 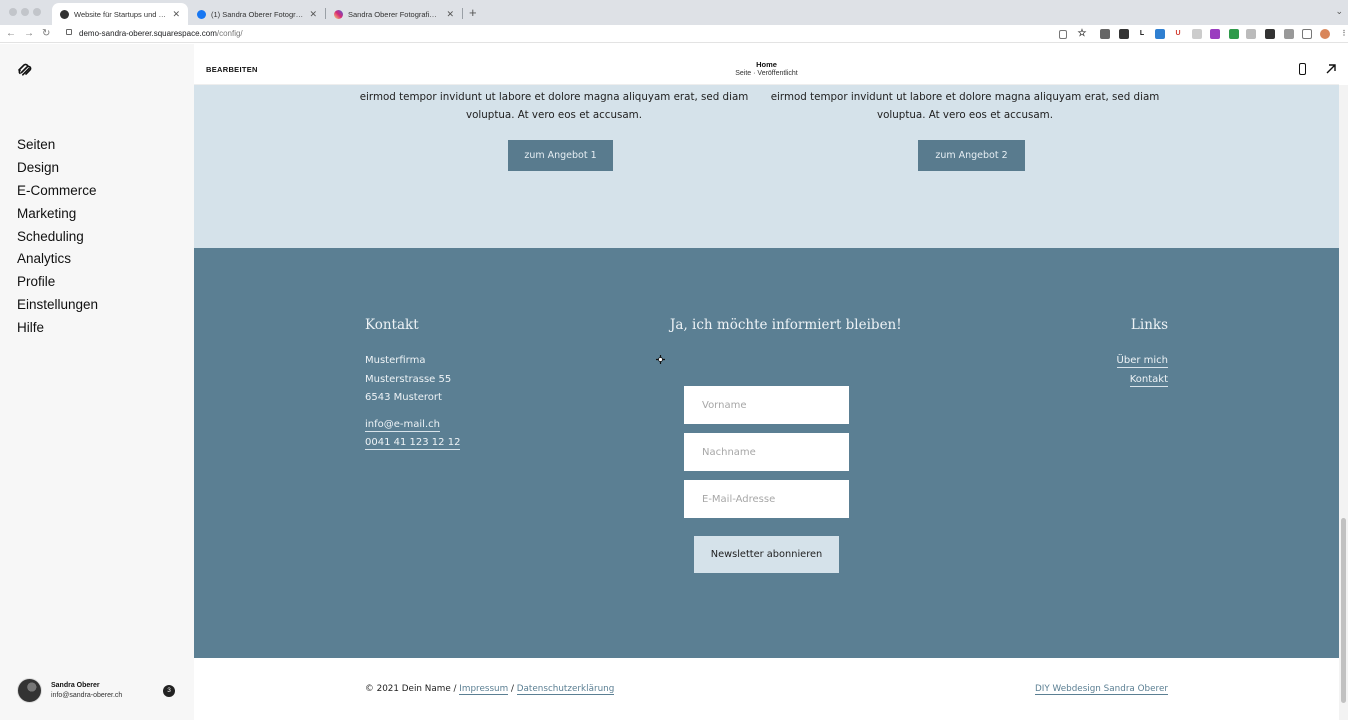 What do you see at coordinates (473, 13) in the screenshot?
I see `new-tab-button: +` at bounding box center [473, 13].